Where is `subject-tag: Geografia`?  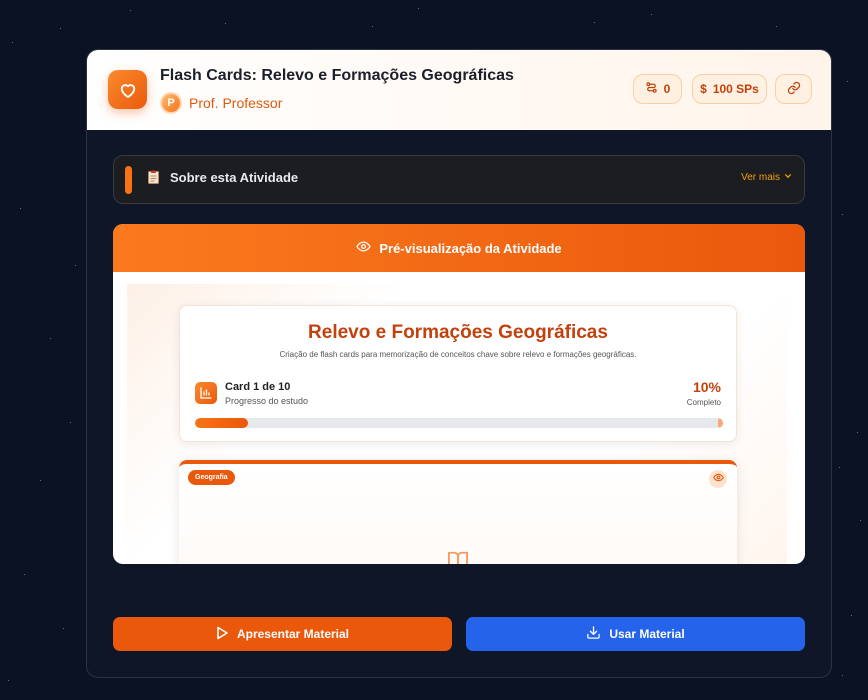
subject-tag: Geografia is located at coordinates (211, 477).